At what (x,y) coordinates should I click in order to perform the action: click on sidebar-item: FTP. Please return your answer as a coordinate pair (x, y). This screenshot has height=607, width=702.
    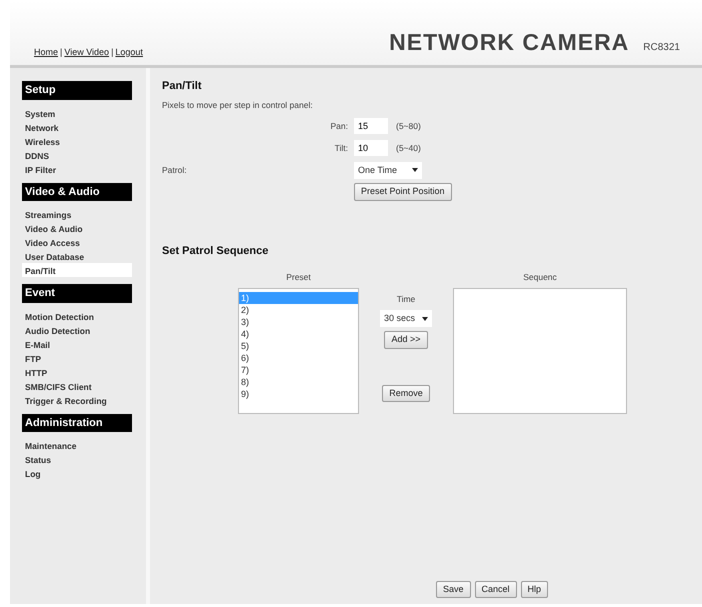
    Looking at the image, I should click on (77, 357).